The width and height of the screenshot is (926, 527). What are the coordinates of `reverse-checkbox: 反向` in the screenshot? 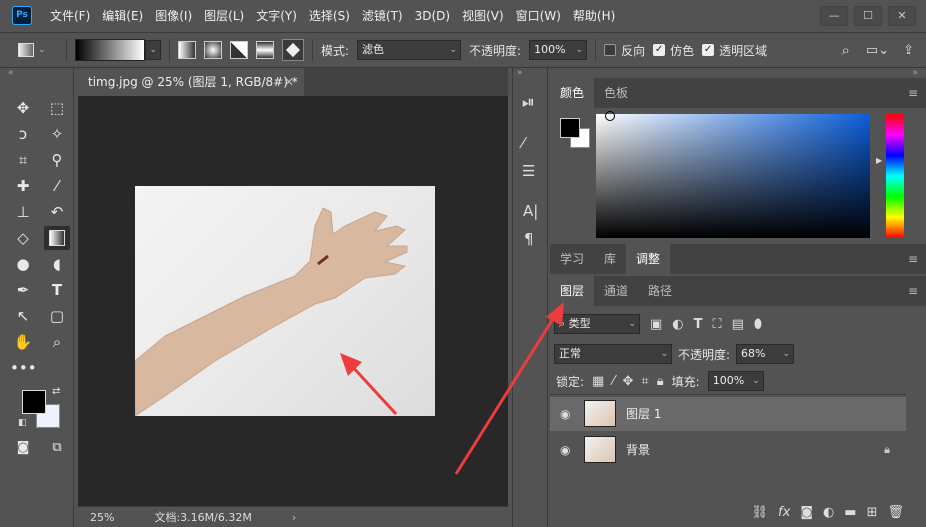 It's located at (624, 50).